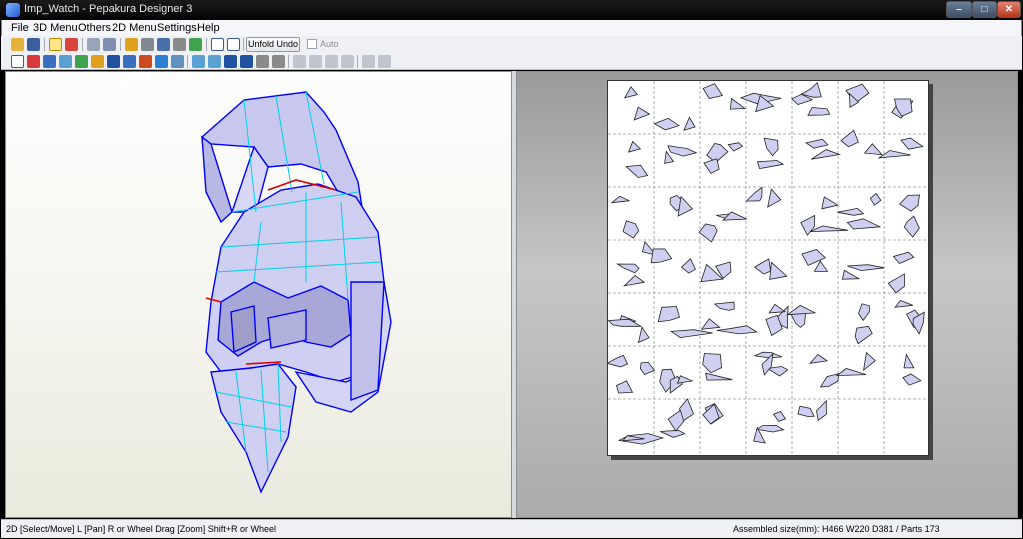  Describe the element at coordinates (217, 44) in the screenshot. I see `single-view-icon` at that location.